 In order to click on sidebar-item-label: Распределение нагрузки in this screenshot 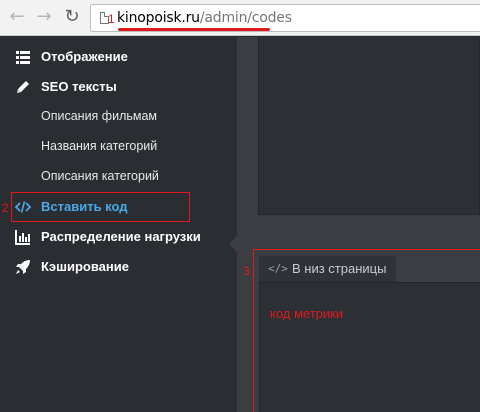, I will do `click(121, 236)`.